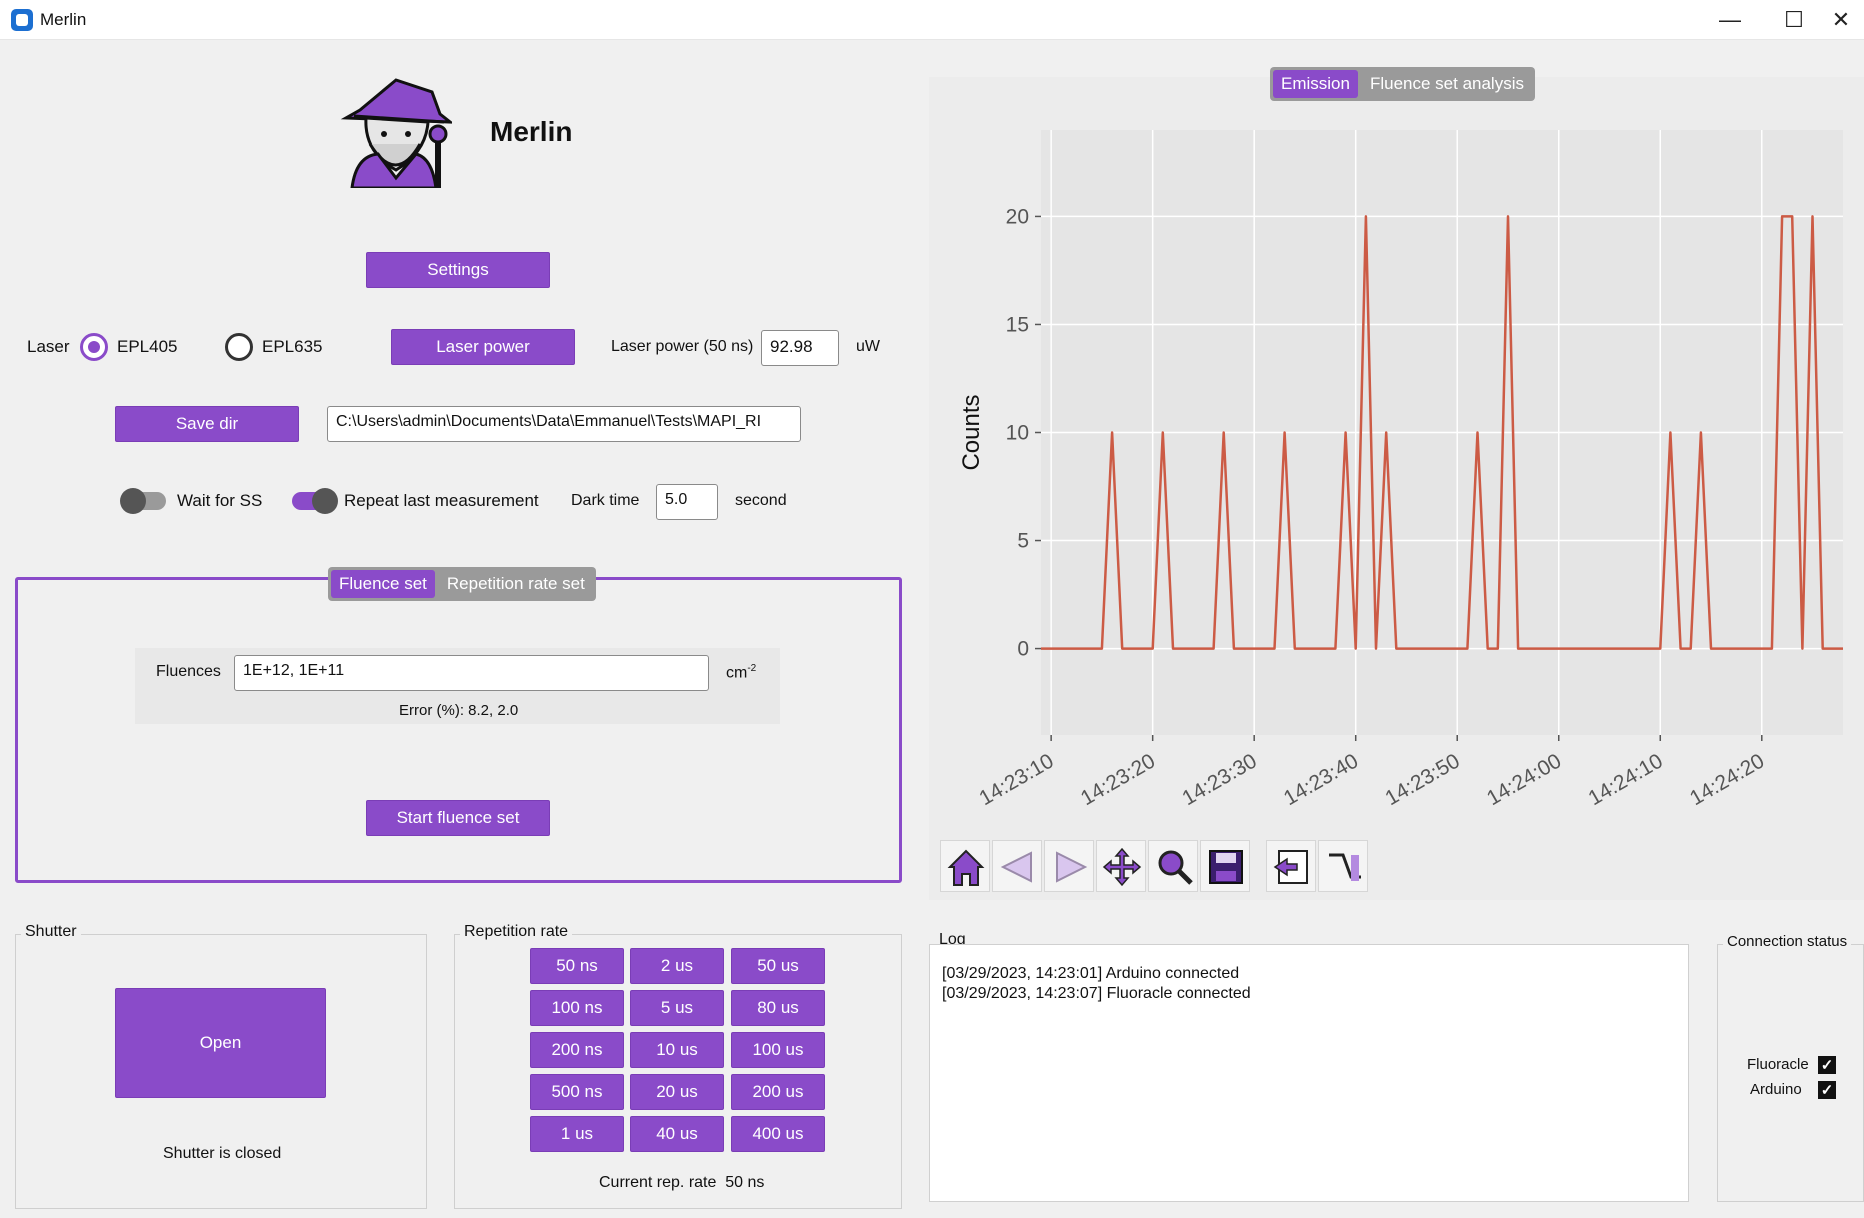 Image resolution: width=1864 pixels, height=1218 pixels. What do you see at coordinates (1787, 941) in the screenshot?
I see `connection-title: Connection status` at bounding box center [1787, 941].